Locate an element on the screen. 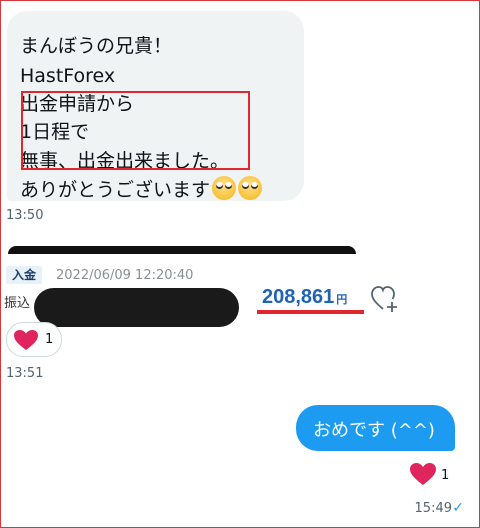 The image size is (480, 528). amount-value: 208,861 is located at coordinates (298, 297).